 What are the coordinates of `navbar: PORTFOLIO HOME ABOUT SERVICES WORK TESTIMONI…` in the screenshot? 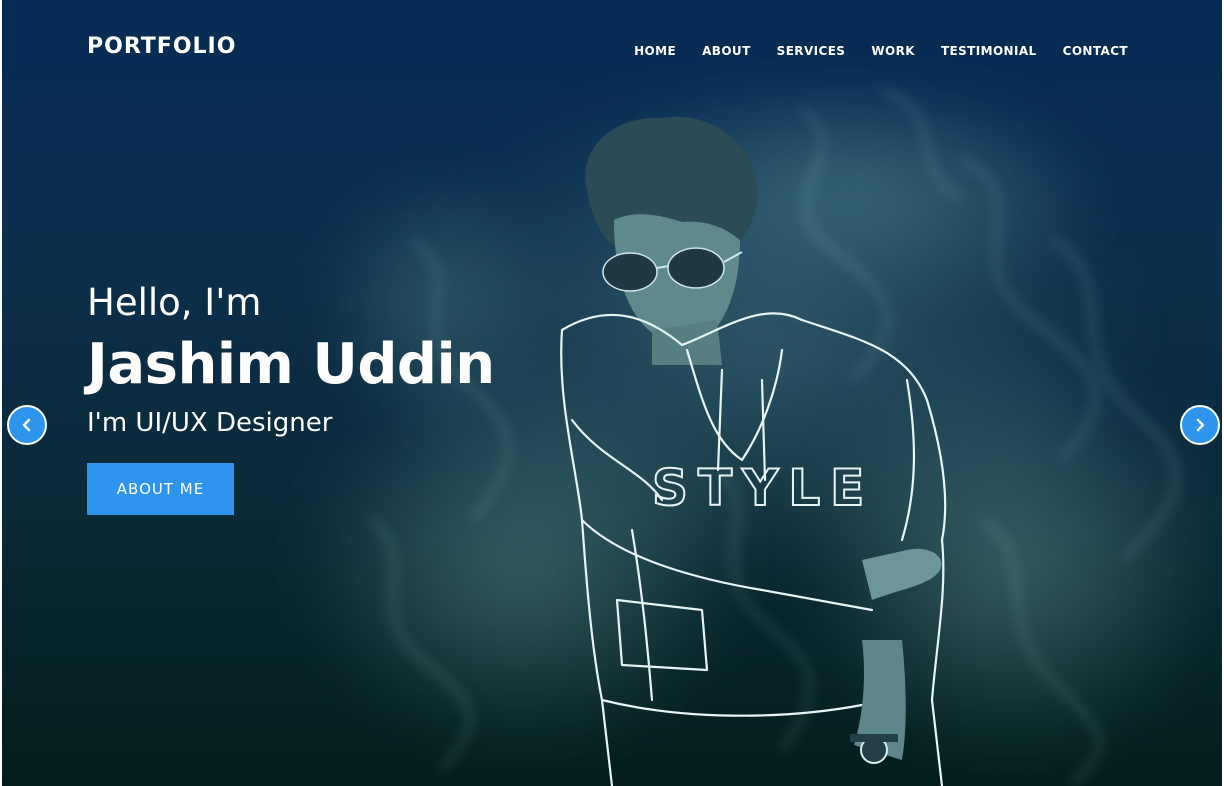 It's located at (612, 48).